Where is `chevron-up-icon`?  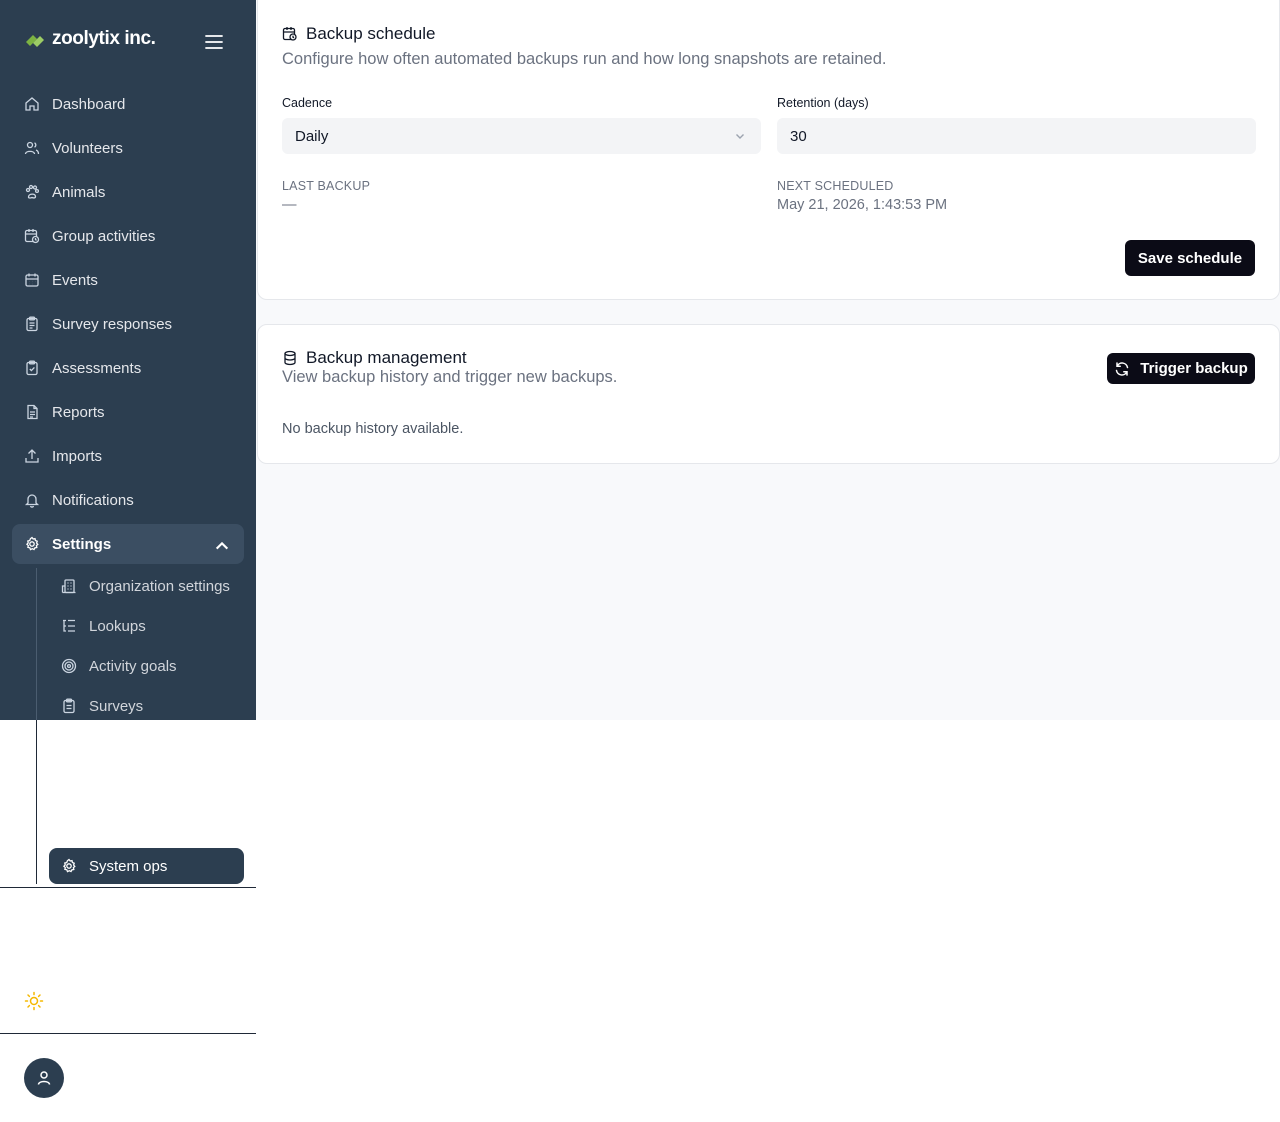 chevron-up-icon is located at coordinates (222, 545).